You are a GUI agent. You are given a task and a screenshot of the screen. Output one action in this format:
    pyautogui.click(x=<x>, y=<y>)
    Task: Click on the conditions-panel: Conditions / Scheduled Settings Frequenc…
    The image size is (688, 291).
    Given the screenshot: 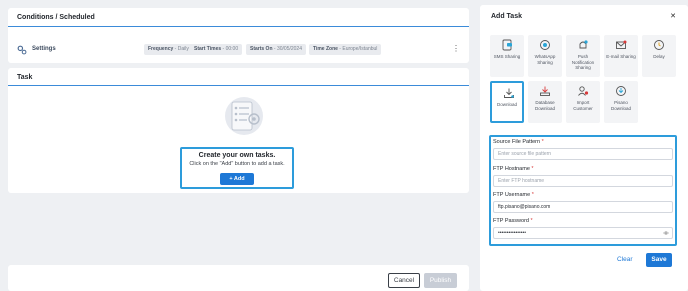 What is the action you would take?
    pyautogui.click(x=238, y=35)
    